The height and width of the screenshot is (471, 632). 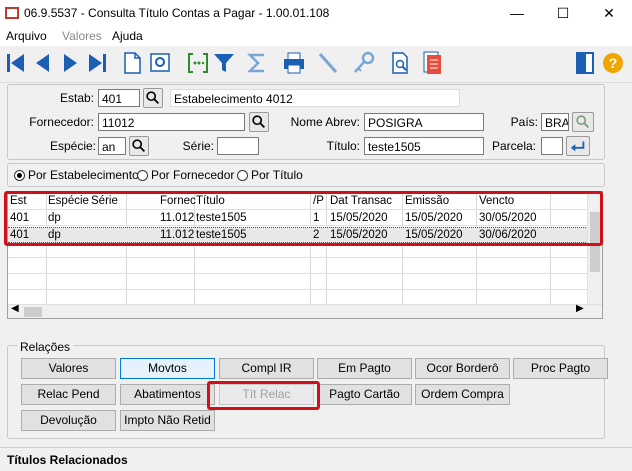 What do you see at coordinates (153, 98) in the screenshot?
I see `estab-search-icon` at bounding box center [153, 98].